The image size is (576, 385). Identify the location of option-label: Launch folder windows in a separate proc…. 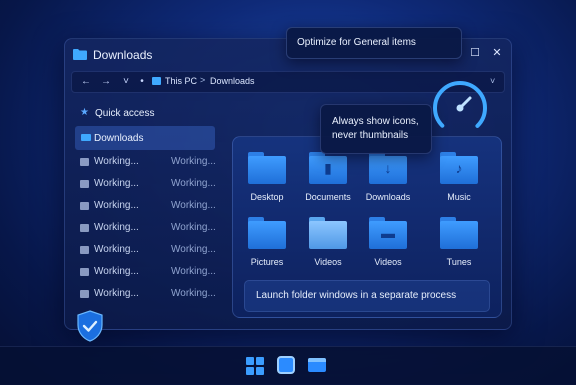
(356, 295).